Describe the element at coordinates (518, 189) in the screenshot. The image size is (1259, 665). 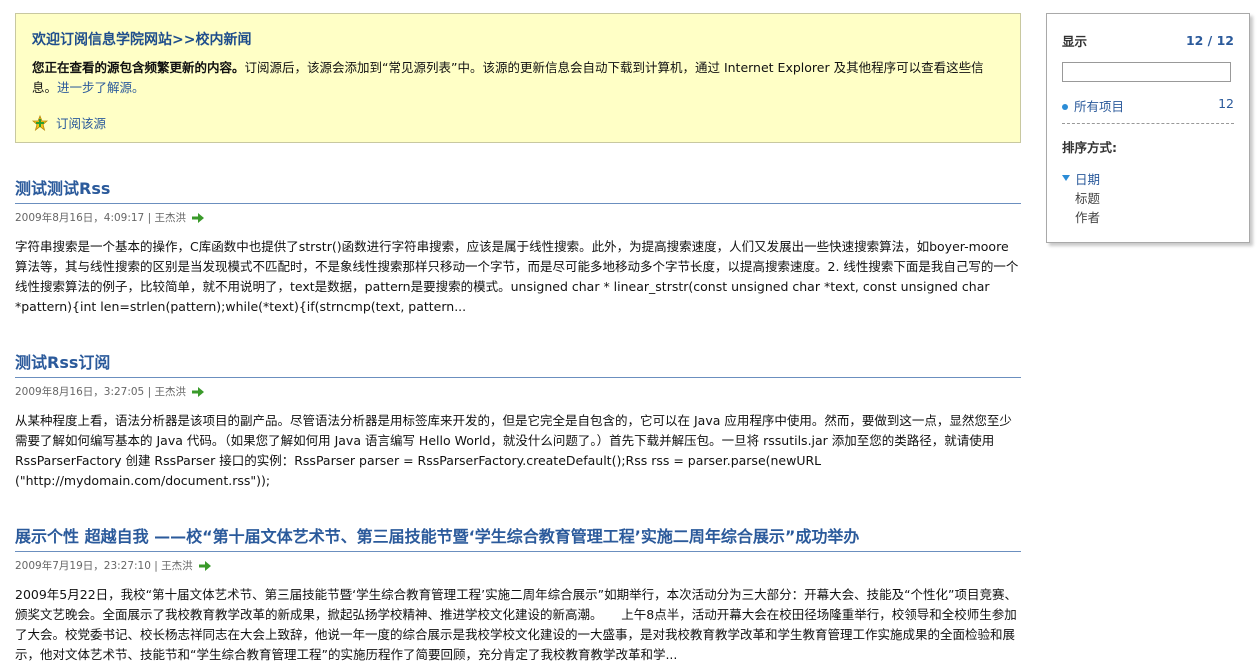
I see `feed-item-title: 测试测试Rss` at that location.